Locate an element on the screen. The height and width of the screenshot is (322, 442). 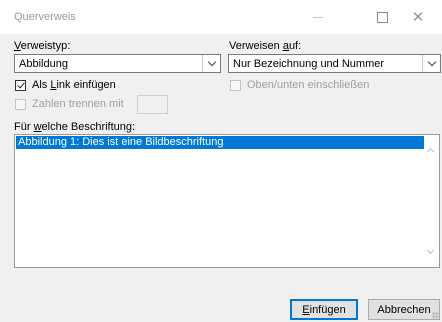
close-icon: ✕ is located at coordinates (418, 17).